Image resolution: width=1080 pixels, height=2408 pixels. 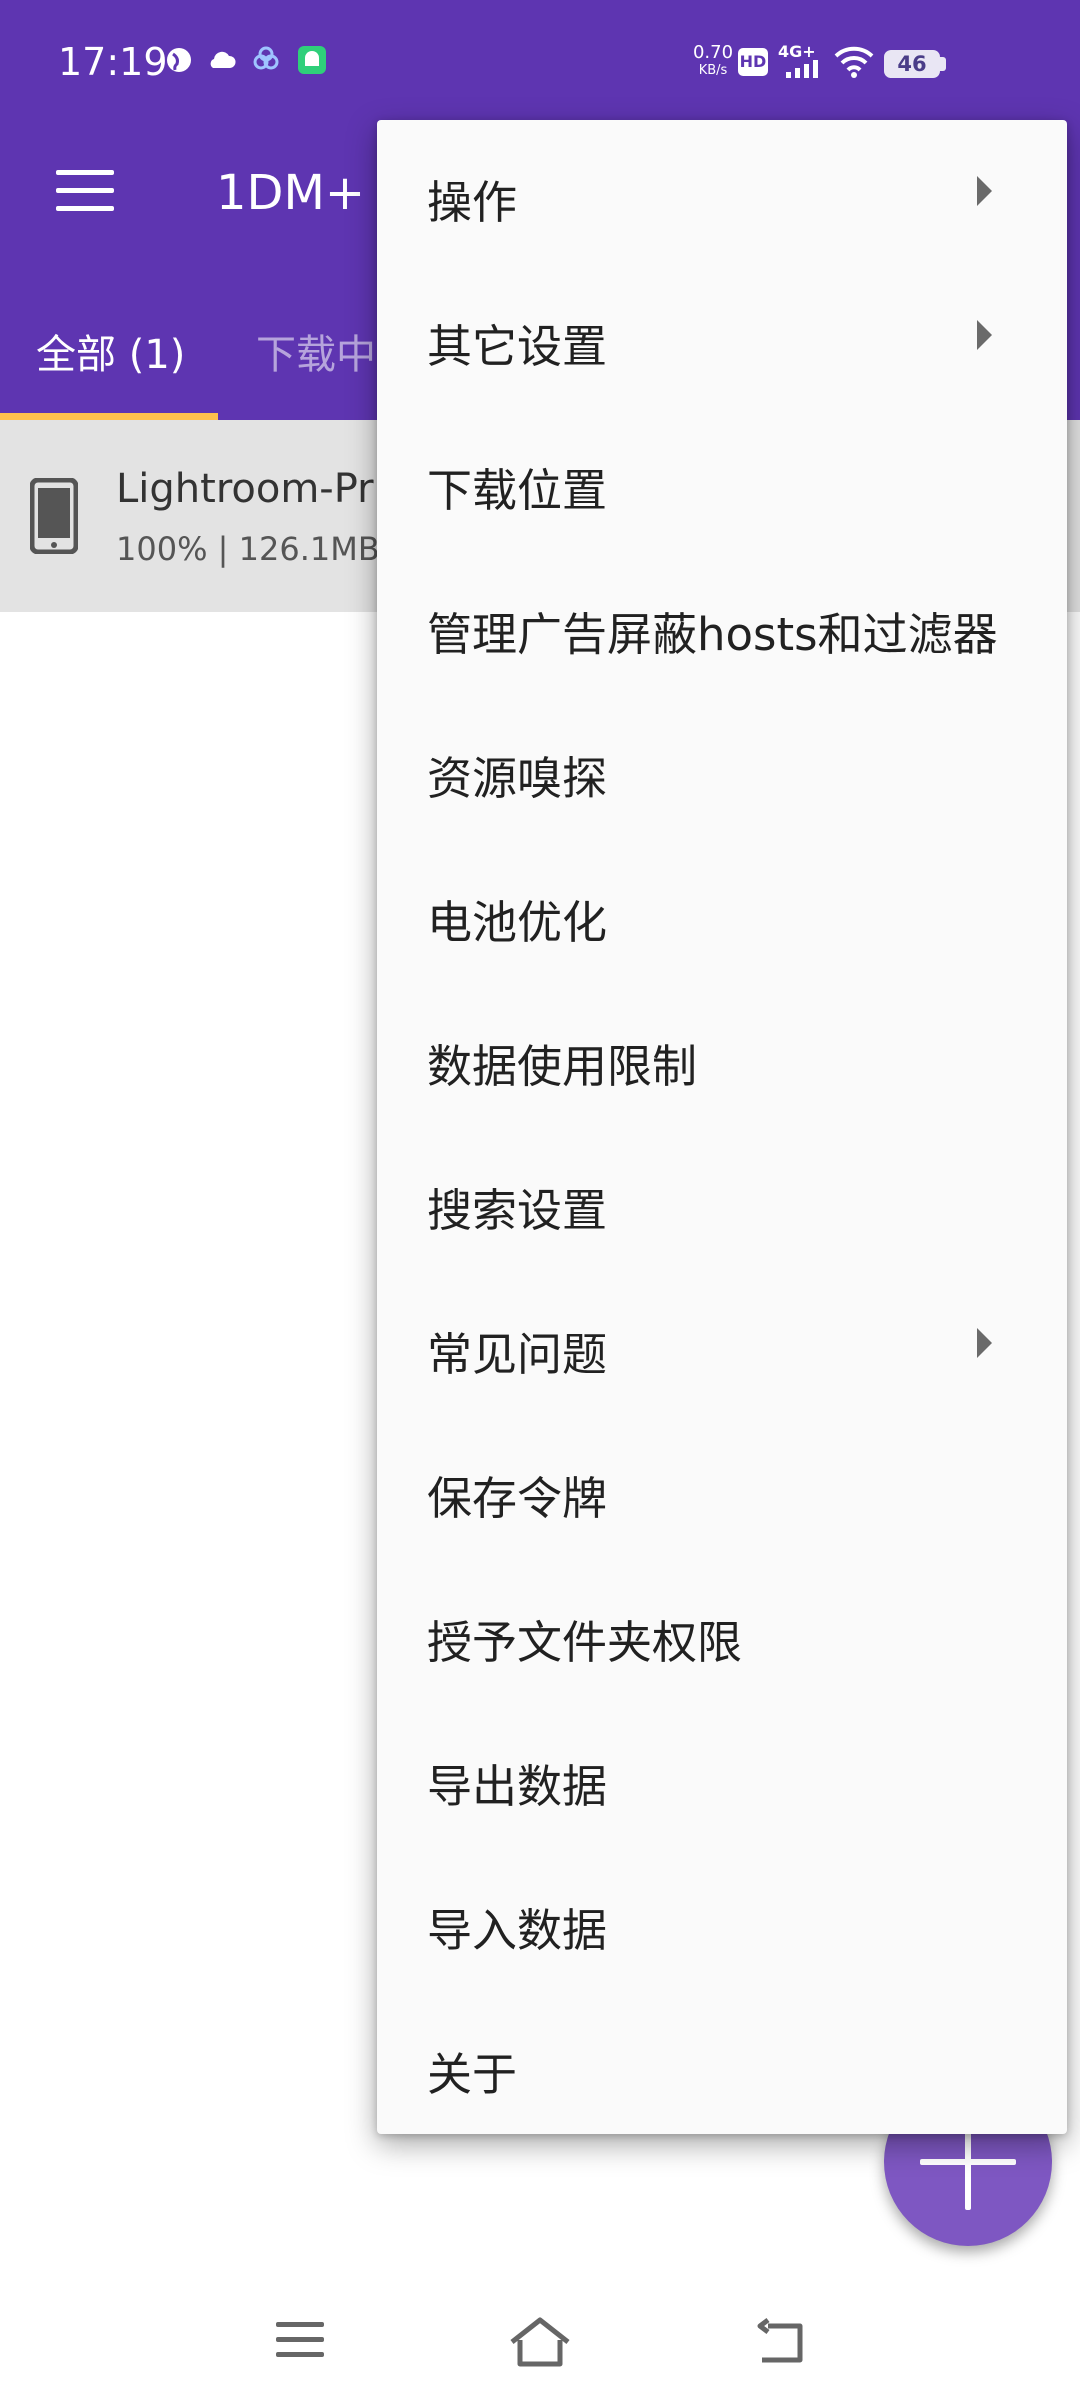 What do you see at coordinates (517, 778) in the screenshot?
I see `menu-item-label: 资源嗅探` at bounding box center [517, 778].